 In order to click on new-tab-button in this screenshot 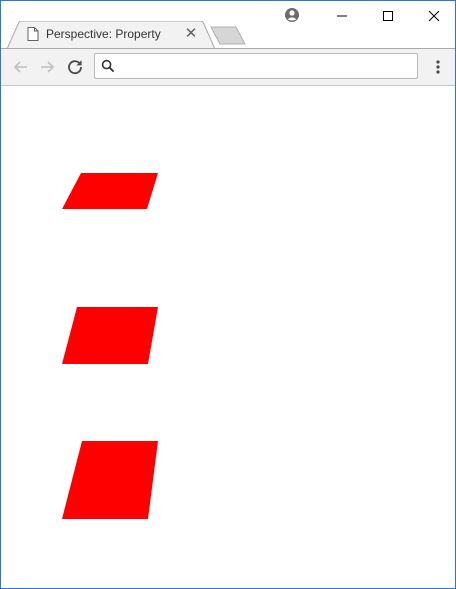, I will do `click(228, 36)`.